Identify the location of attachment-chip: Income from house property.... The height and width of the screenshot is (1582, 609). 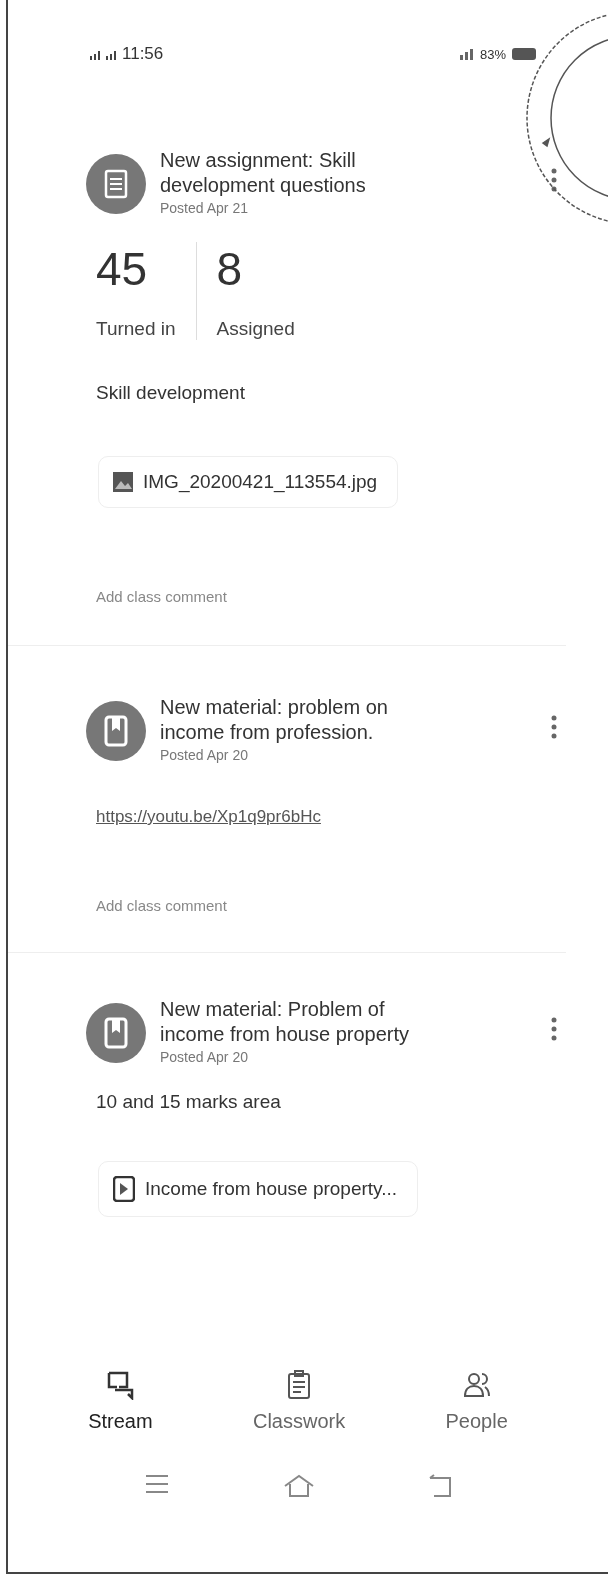
(258, 1189).